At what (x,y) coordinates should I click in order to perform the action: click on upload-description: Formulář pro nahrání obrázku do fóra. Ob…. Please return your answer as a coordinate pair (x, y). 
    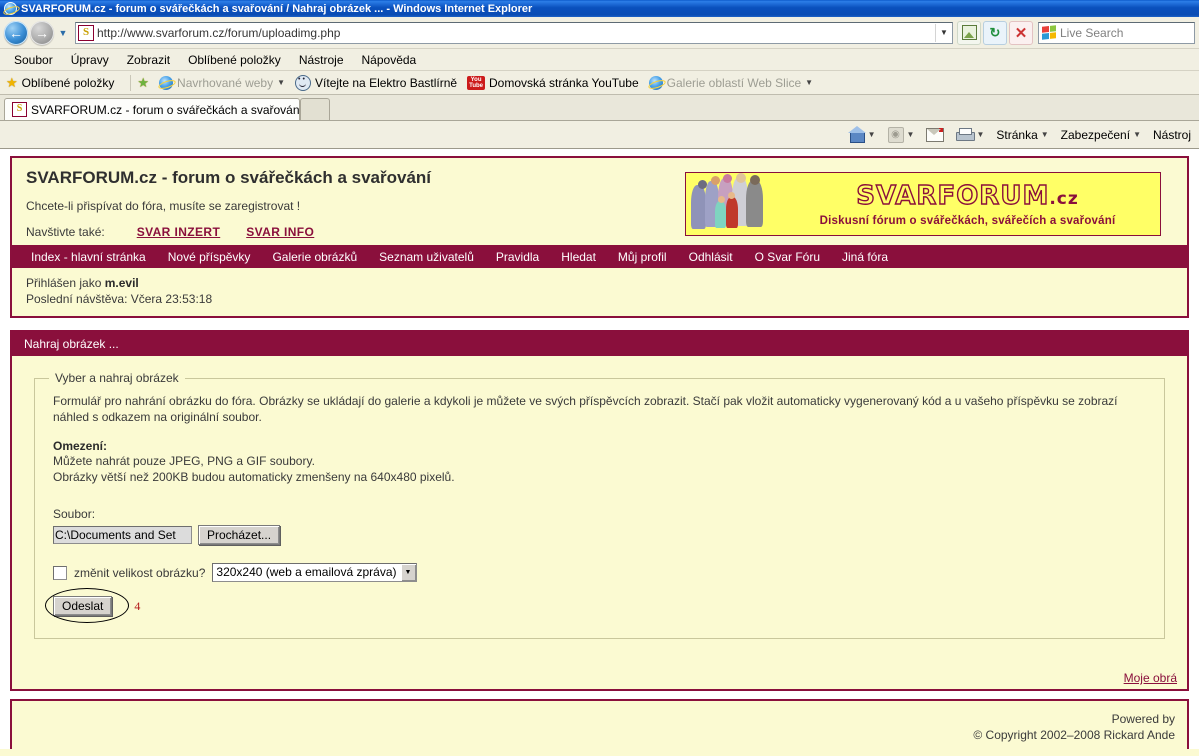
    Looking at the image, I should click on (585, 409).